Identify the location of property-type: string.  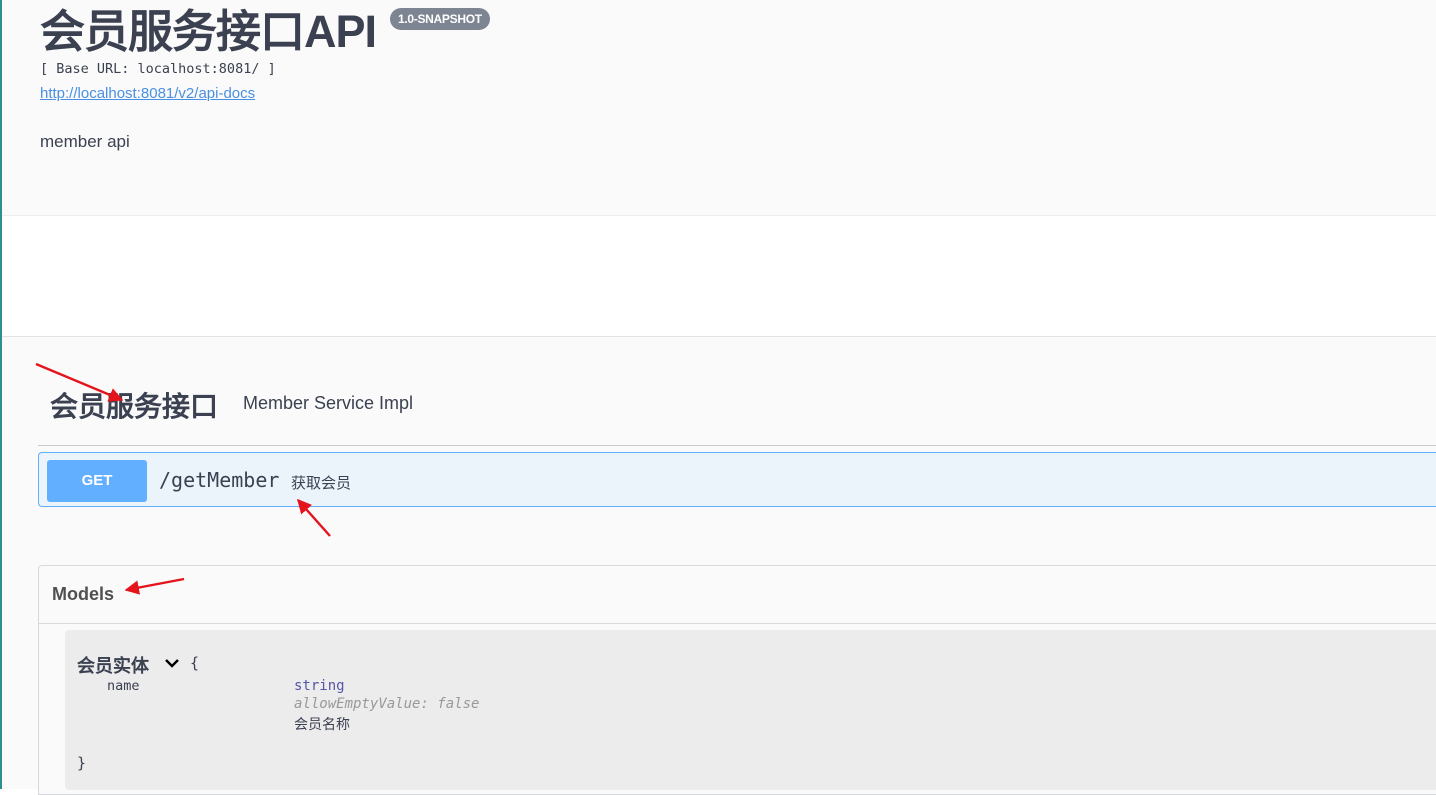
(319, 686).